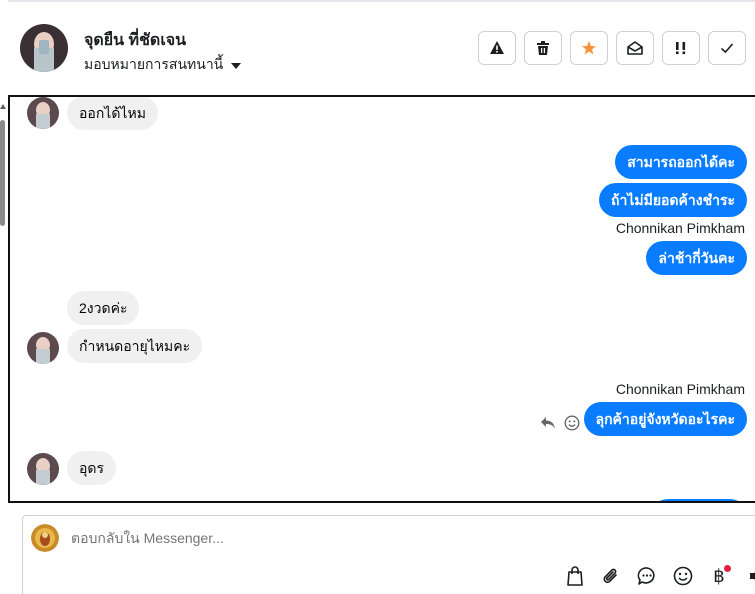 Image resolution: width=755 pixels, height=594 pixels. I want to click on follow-up-button, so click(681, 48).